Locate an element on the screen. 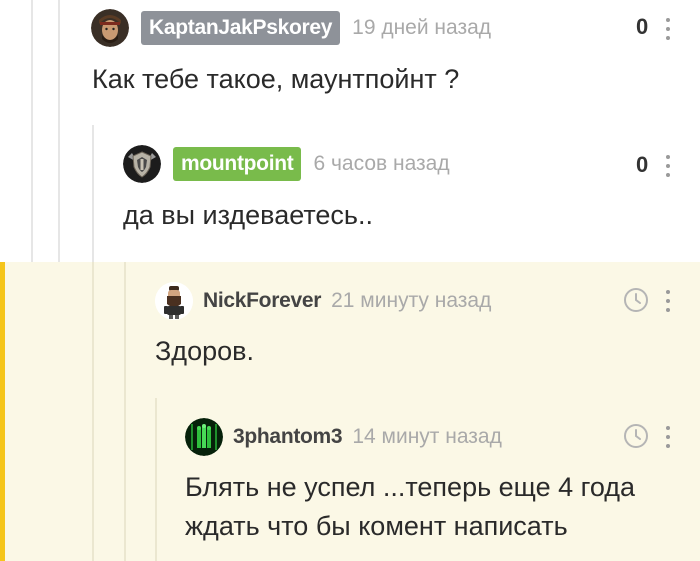 This screenshot has width=700, height=561. comment-time: 19 дней назад is located at coordinates (421, 28).